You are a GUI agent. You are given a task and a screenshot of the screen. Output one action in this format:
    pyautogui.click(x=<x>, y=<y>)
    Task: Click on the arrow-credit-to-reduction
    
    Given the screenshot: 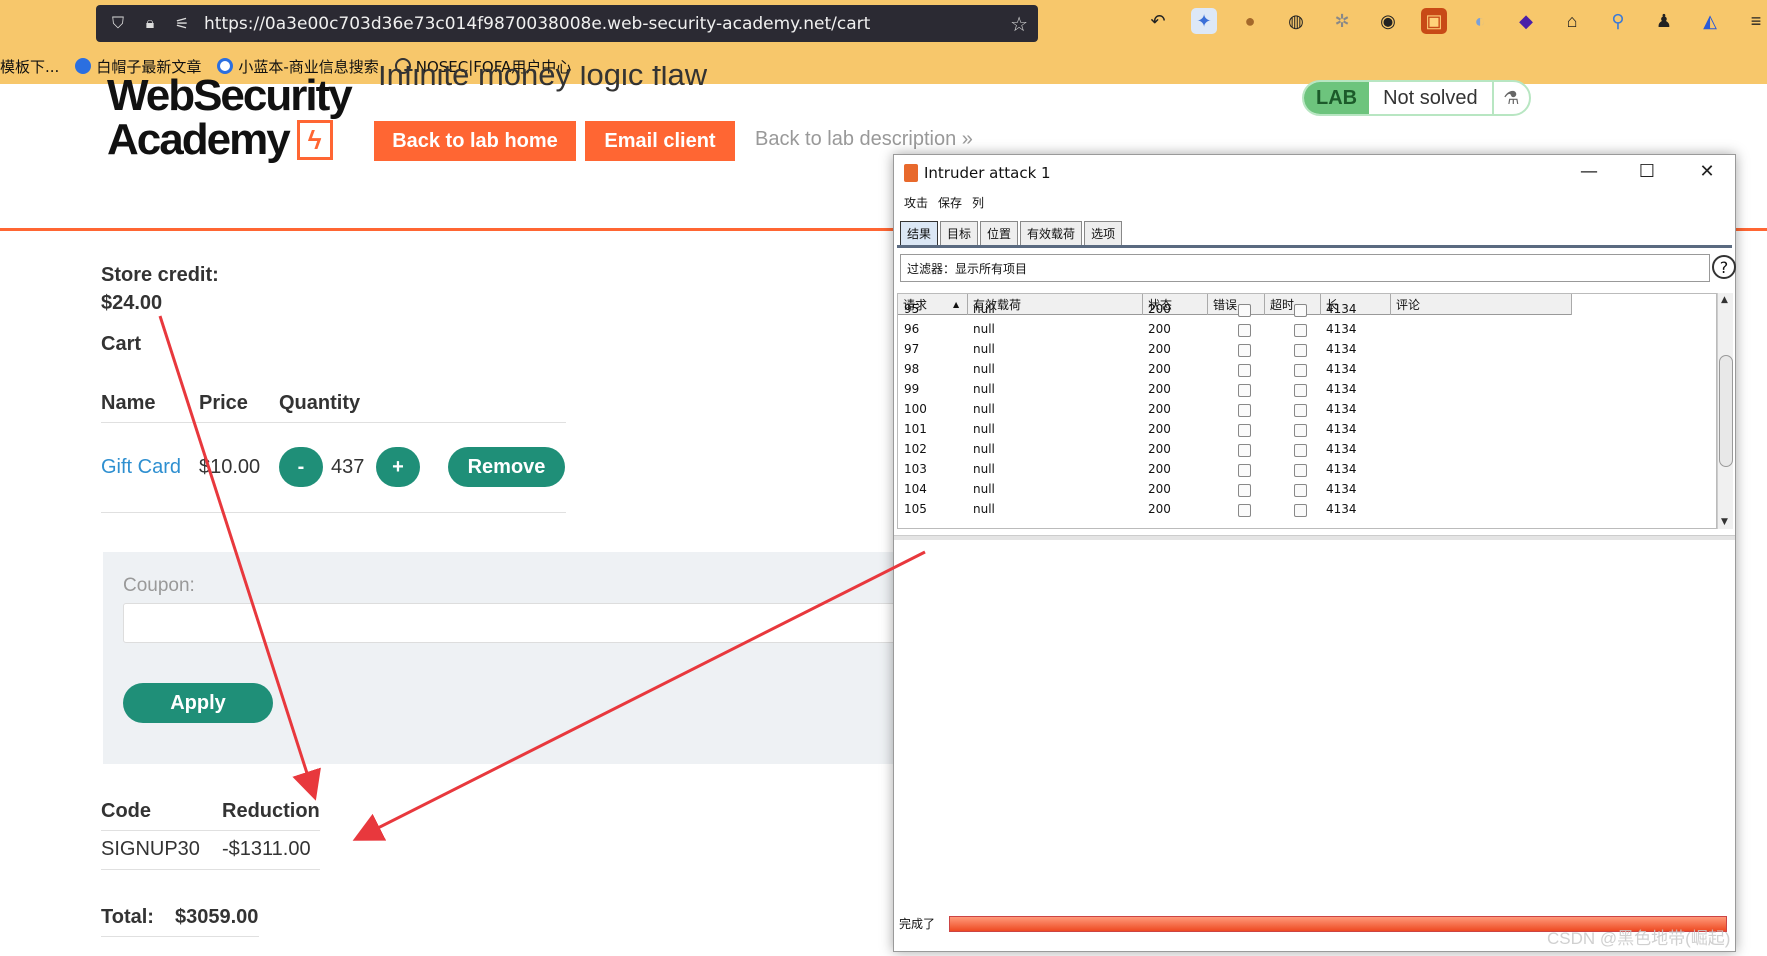 What is the action you would take?
    pyautogui.click(x=239, y=558)
    